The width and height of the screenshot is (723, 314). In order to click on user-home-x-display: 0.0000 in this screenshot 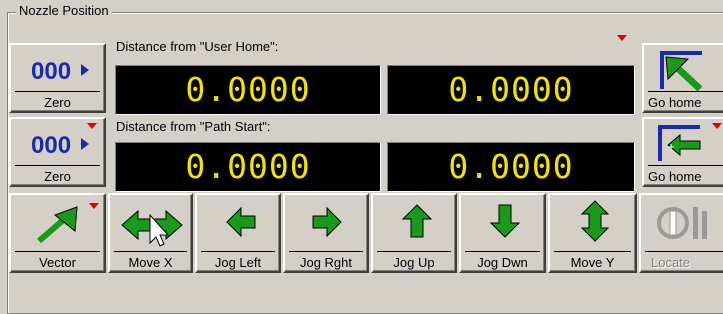, I will do `click(248, 90)`.